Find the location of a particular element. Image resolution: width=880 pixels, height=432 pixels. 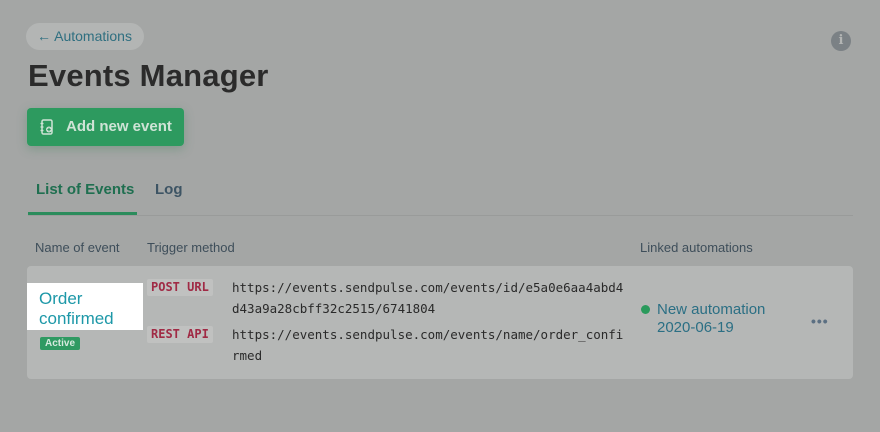

column-header-name: Name of event is located at coordinates (77, 247).